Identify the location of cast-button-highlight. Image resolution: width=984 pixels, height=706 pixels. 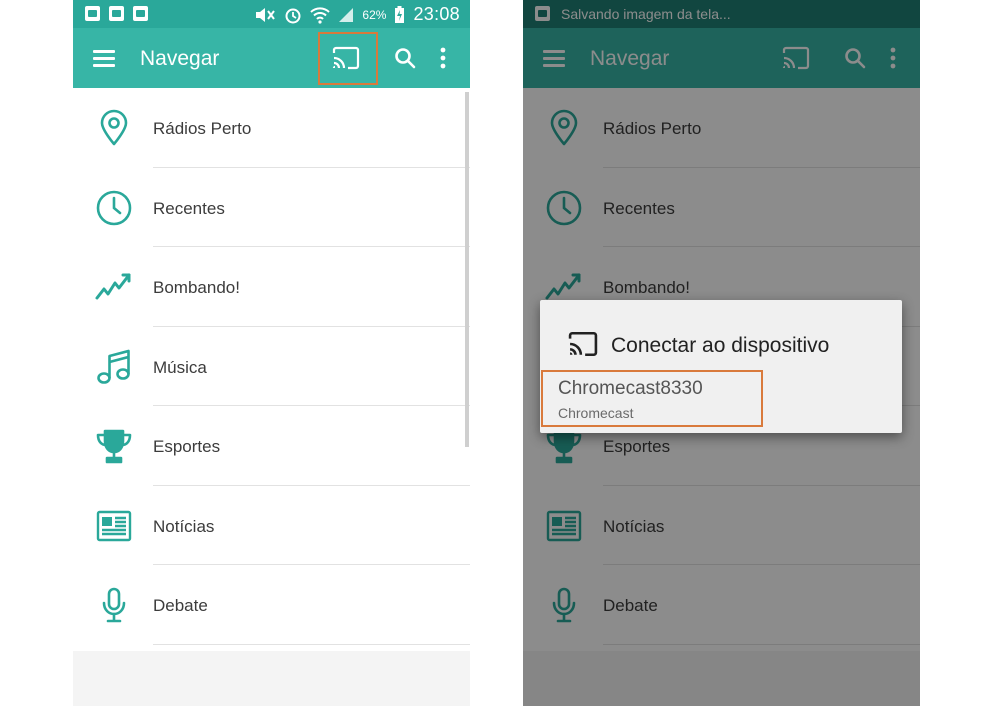
(348, 58).